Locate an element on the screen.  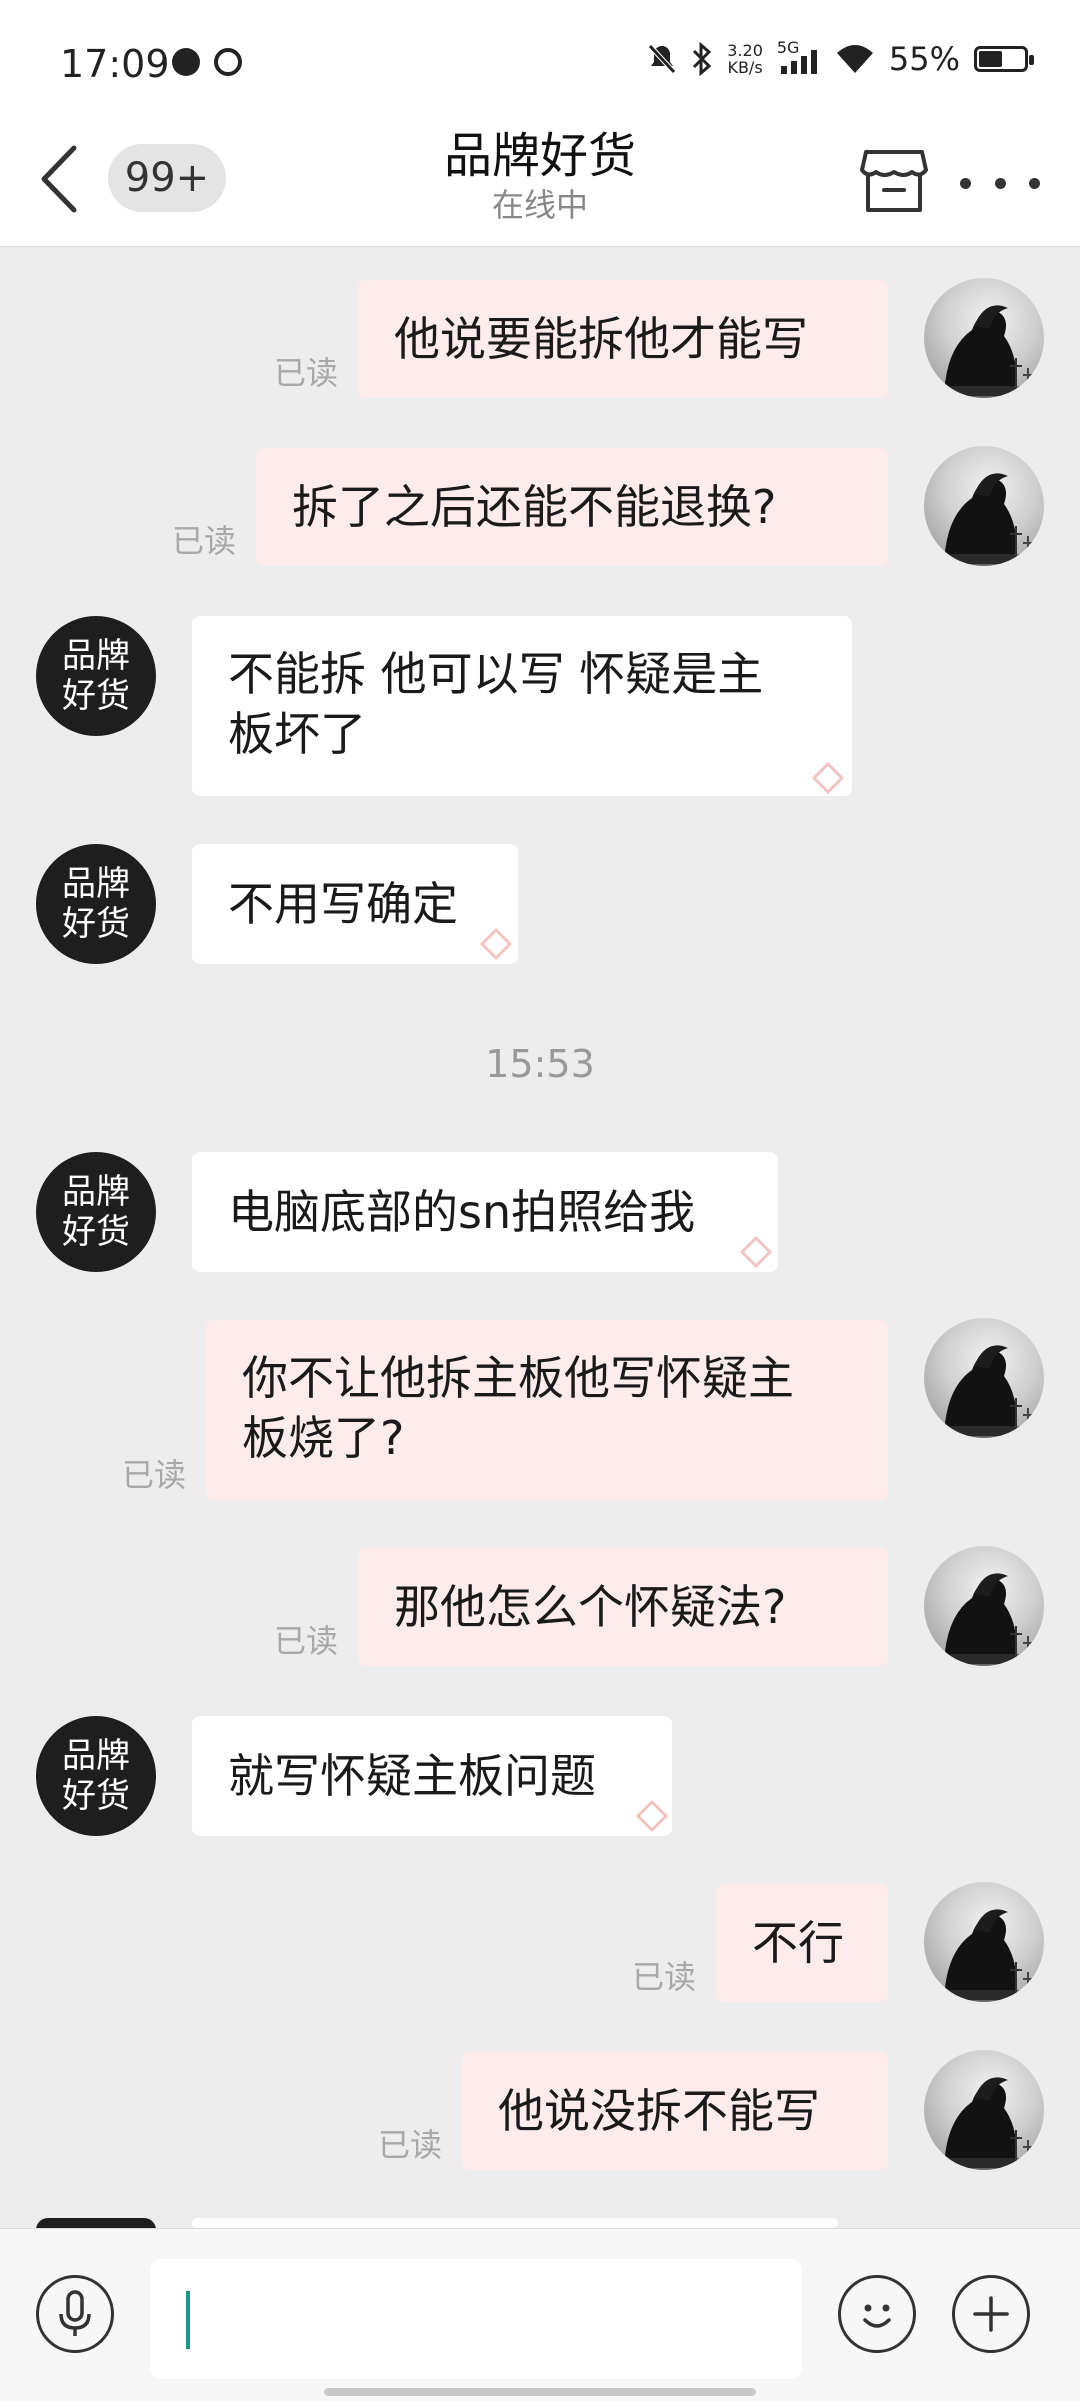
net-speed-unit: KB/s is located at coordinates (745, 67).